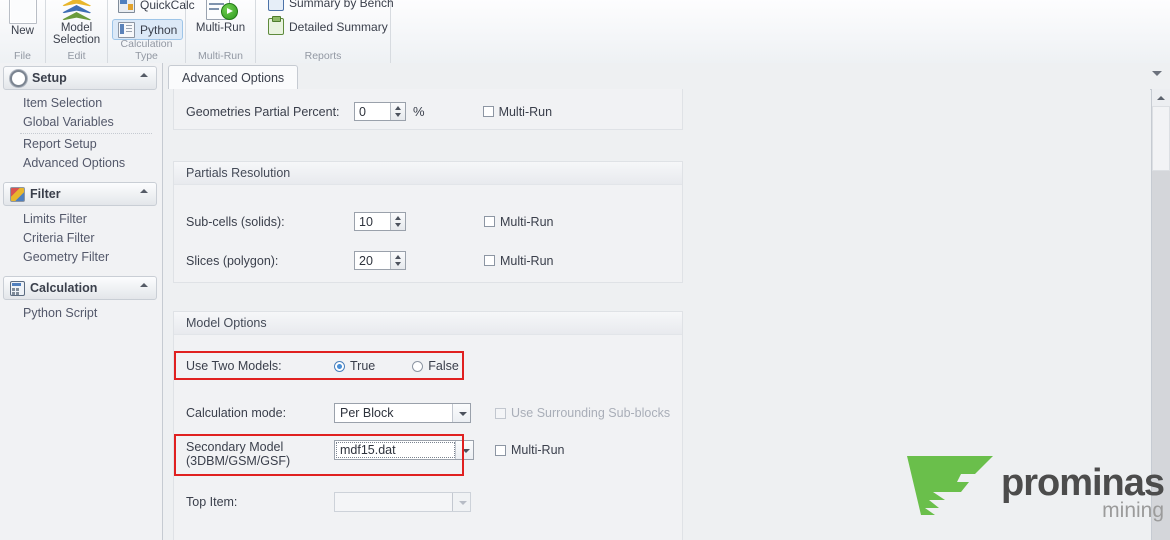 This screenshot has width=1170, height=540. I want to click on prominas-wordmark: prominas mining, so click(1083, 493).